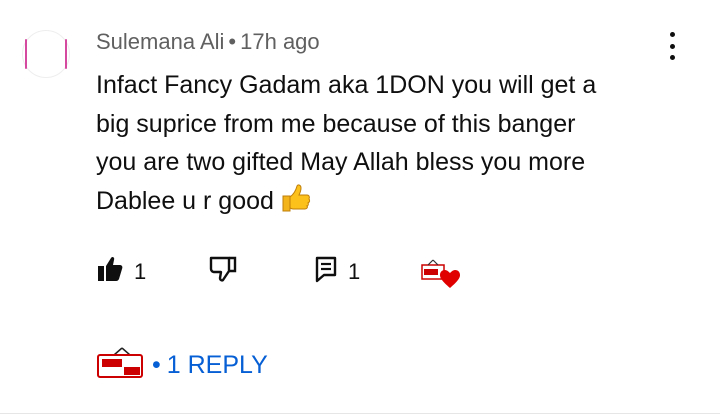 The image size is (720, 416). I want to click on view-replies-button: • 1 REPLY, so click(182, 365).